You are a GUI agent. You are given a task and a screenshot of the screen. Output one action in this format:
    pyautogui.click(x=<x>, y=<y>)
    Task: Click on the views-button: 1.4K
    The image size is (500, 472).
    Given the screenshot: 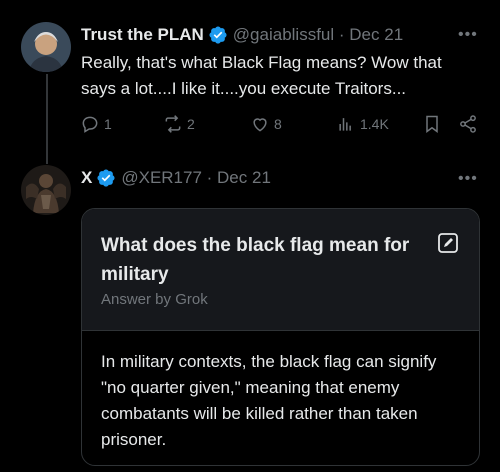 What is the action you would take?
    pyautogui.click(x=362, y=124)
    